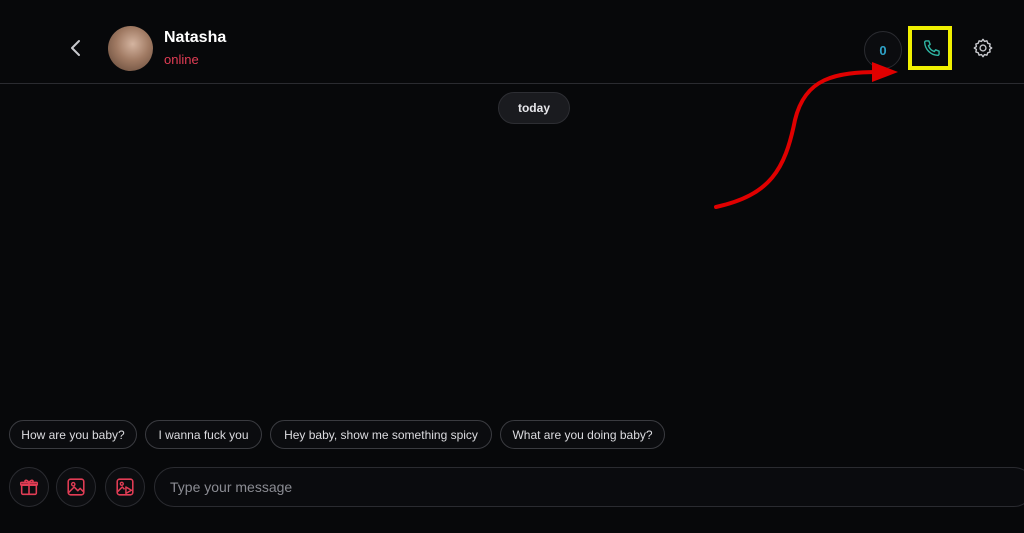  I want to click on message-input, so click(589, 487).